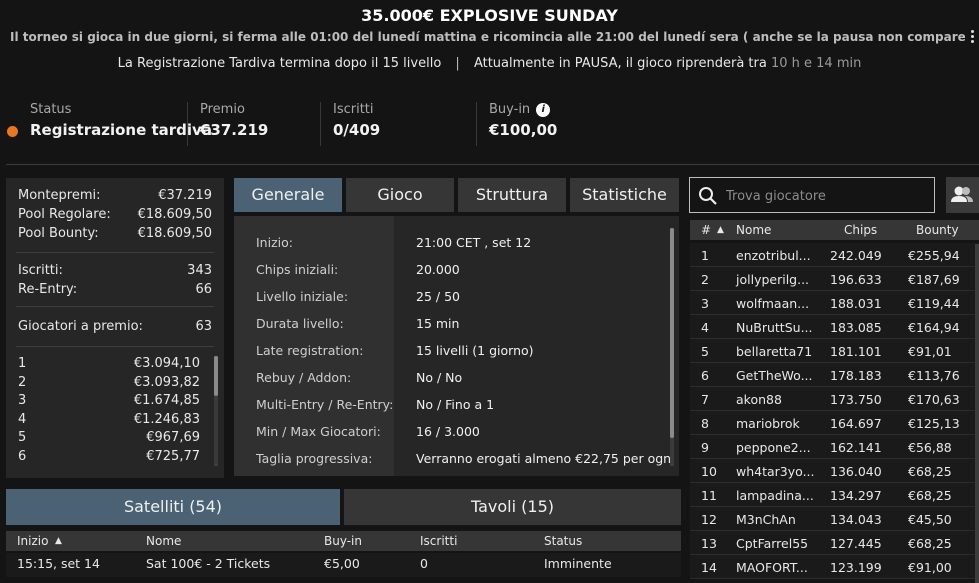 The image size is (979, 583). I want to click on payout-row: 4 €1.246,83, so click(109, 419).